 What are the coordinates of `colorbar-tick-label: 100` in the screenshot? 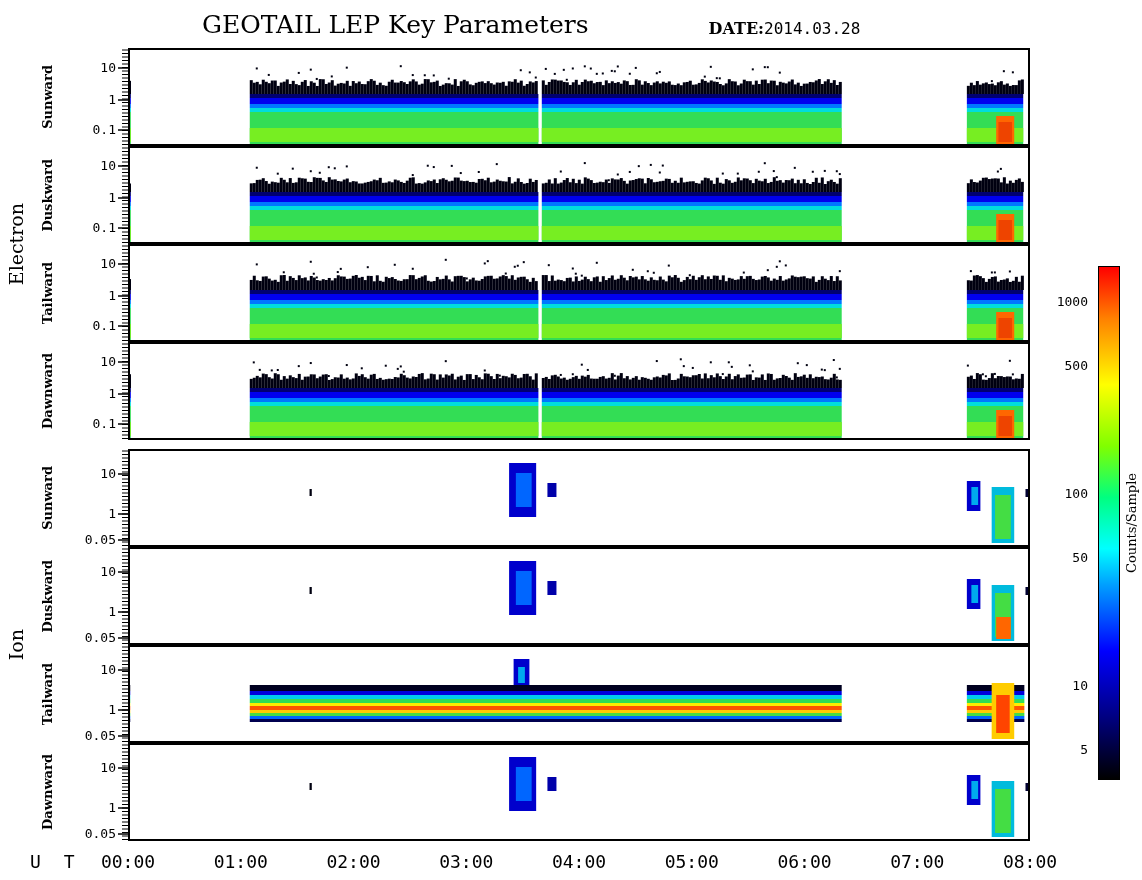 It's located at (1076, 494).